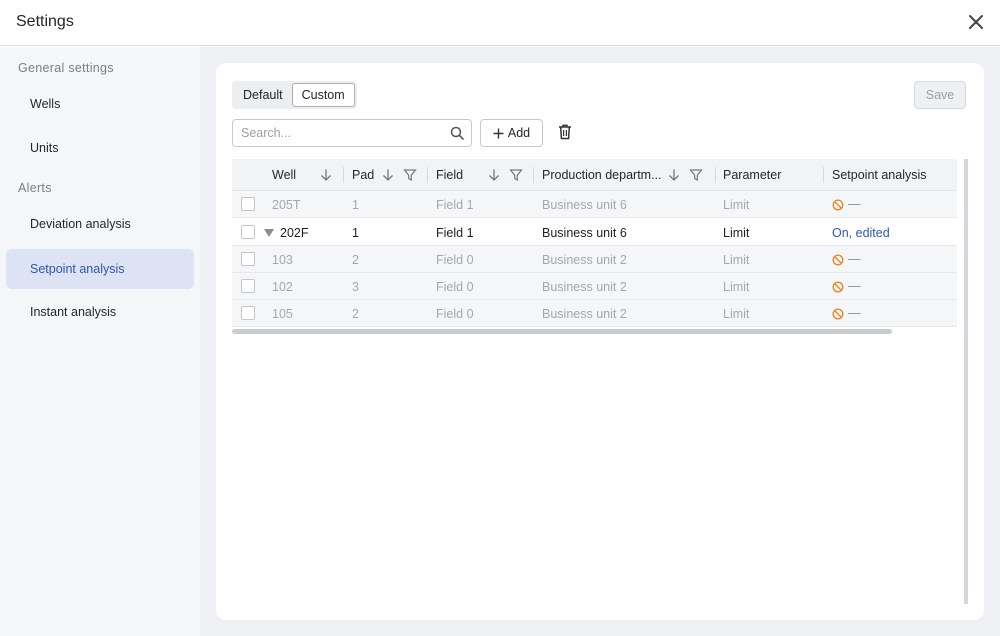 This screenshot has height=636, width=1000. Describe the element at coordinates (100, 224) in the screenshot. I see `sidebar-item-deviation-analysis: Deviation analysis` at that location.